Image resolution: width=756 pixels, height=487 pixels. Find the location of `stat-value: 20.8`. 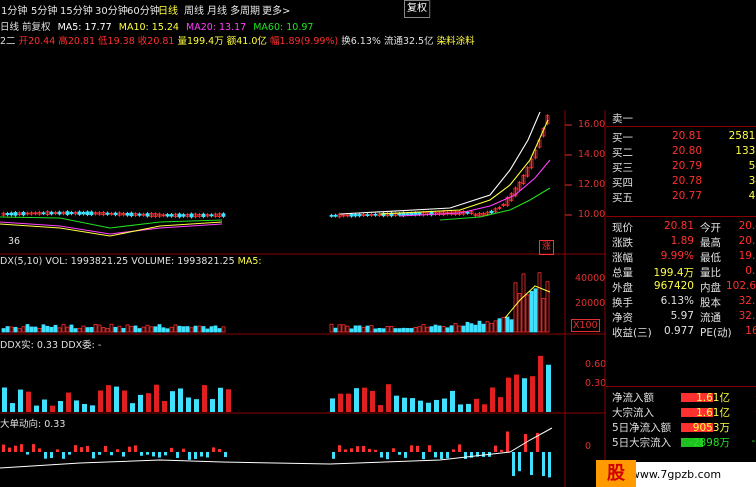

stat-value: 20.8 is located at coordinates (747, 241).